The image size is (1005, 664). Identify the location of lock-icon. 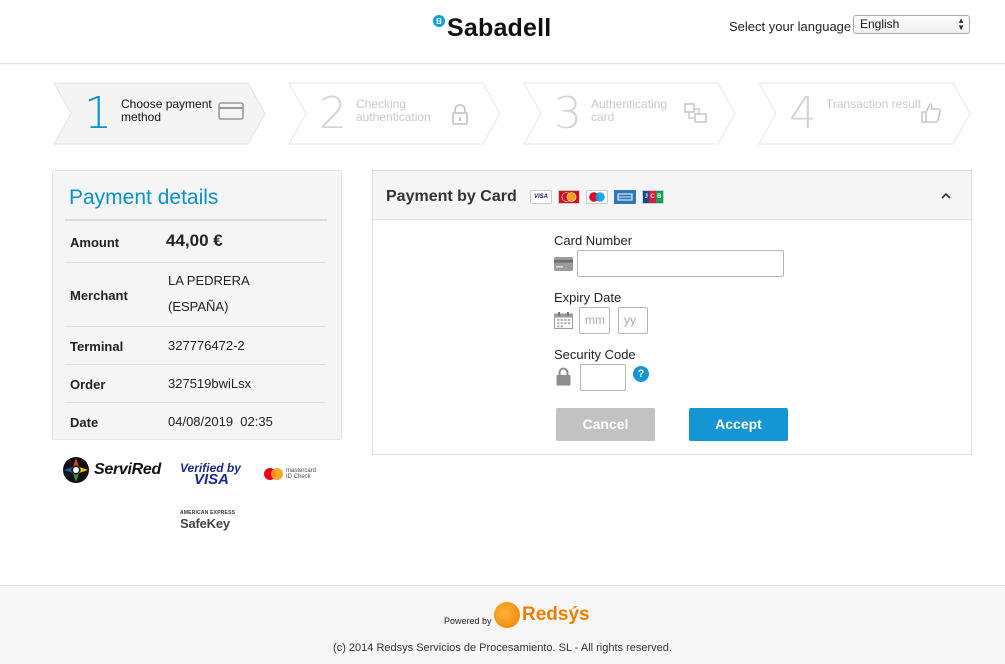
(460, 114).